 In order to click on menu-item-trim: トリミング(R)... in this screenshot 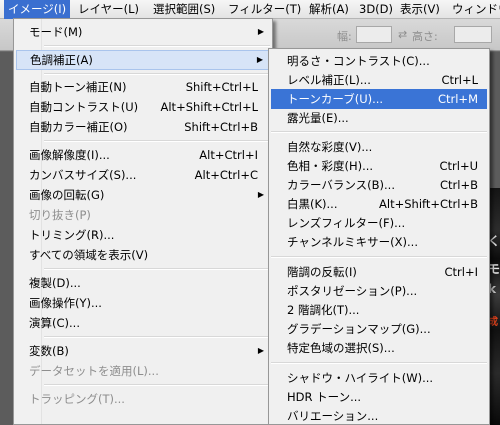, I will do `click(143, 235)`.